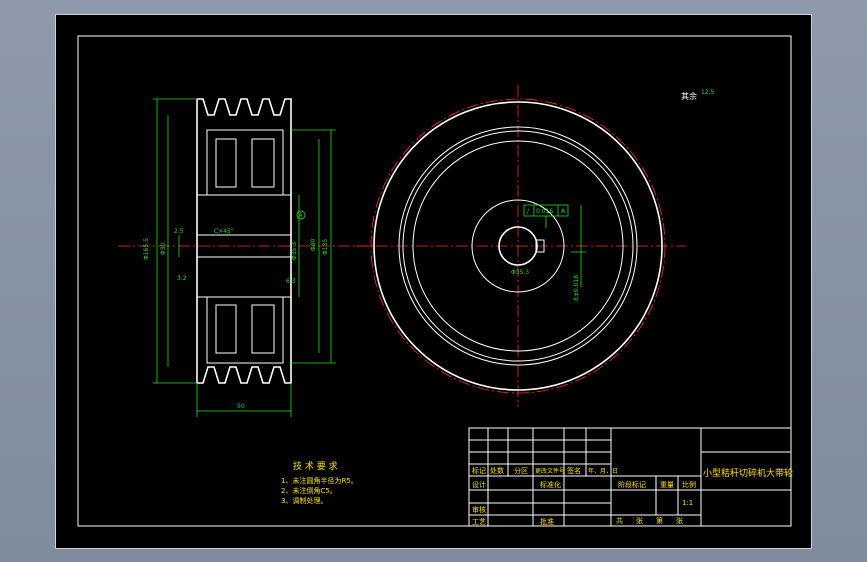  What do you see at coordinates (313, 244) in the screenshot?
I see `dim-pulley-text: Φ80` at bounding box center [313, 244].